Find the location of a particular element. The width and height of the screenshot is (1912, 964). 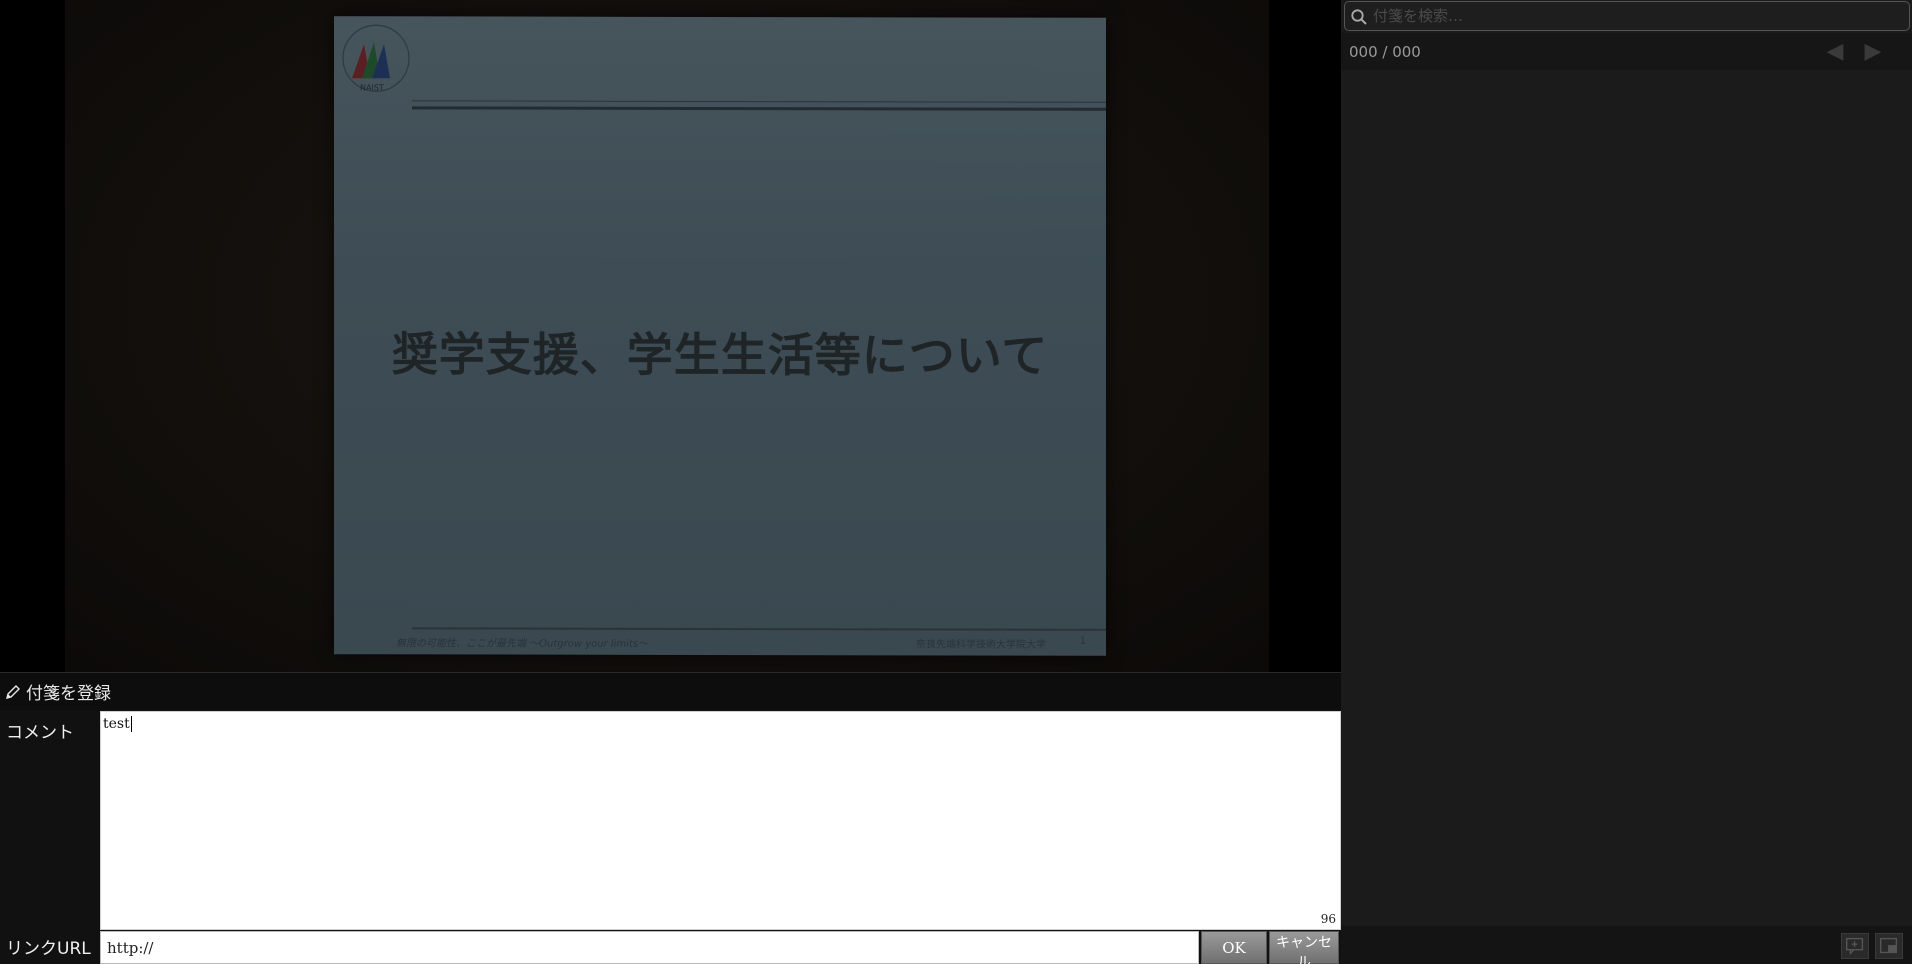

add-comment-icon is located at coordinates (1855, 946).